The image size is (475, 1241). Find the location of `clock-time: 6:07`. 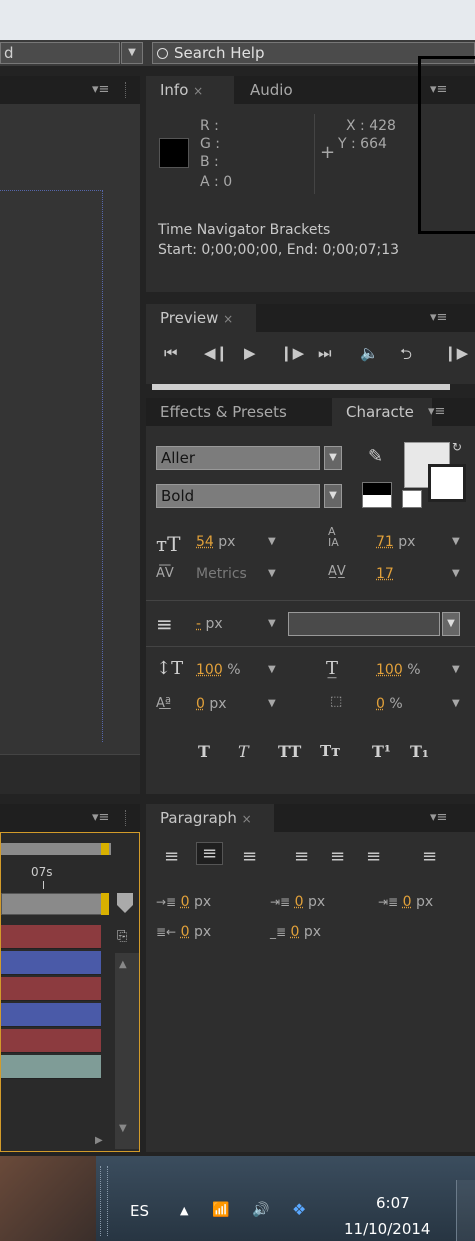

clock-time: 6:07 is located at coordinates (393, 1203).